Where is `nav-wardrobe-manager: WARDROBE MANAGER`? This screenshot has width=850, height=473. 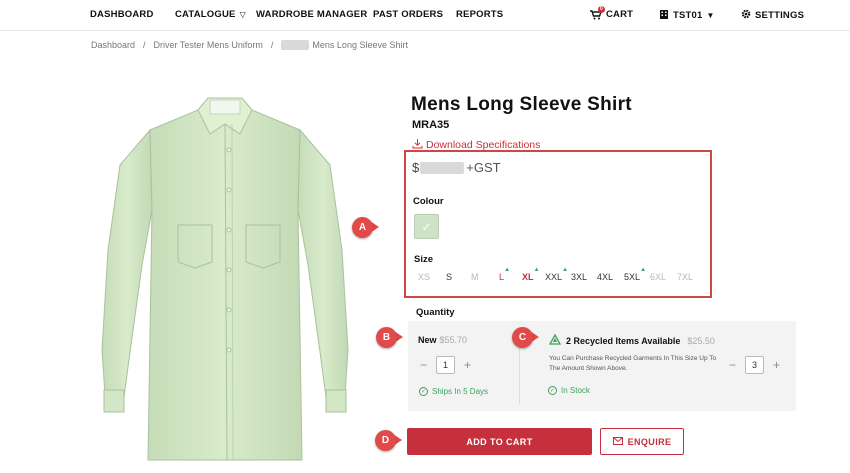
nav-wardrobe-manager: WARDROBE MANAGER is located at coordinates (311, 14).